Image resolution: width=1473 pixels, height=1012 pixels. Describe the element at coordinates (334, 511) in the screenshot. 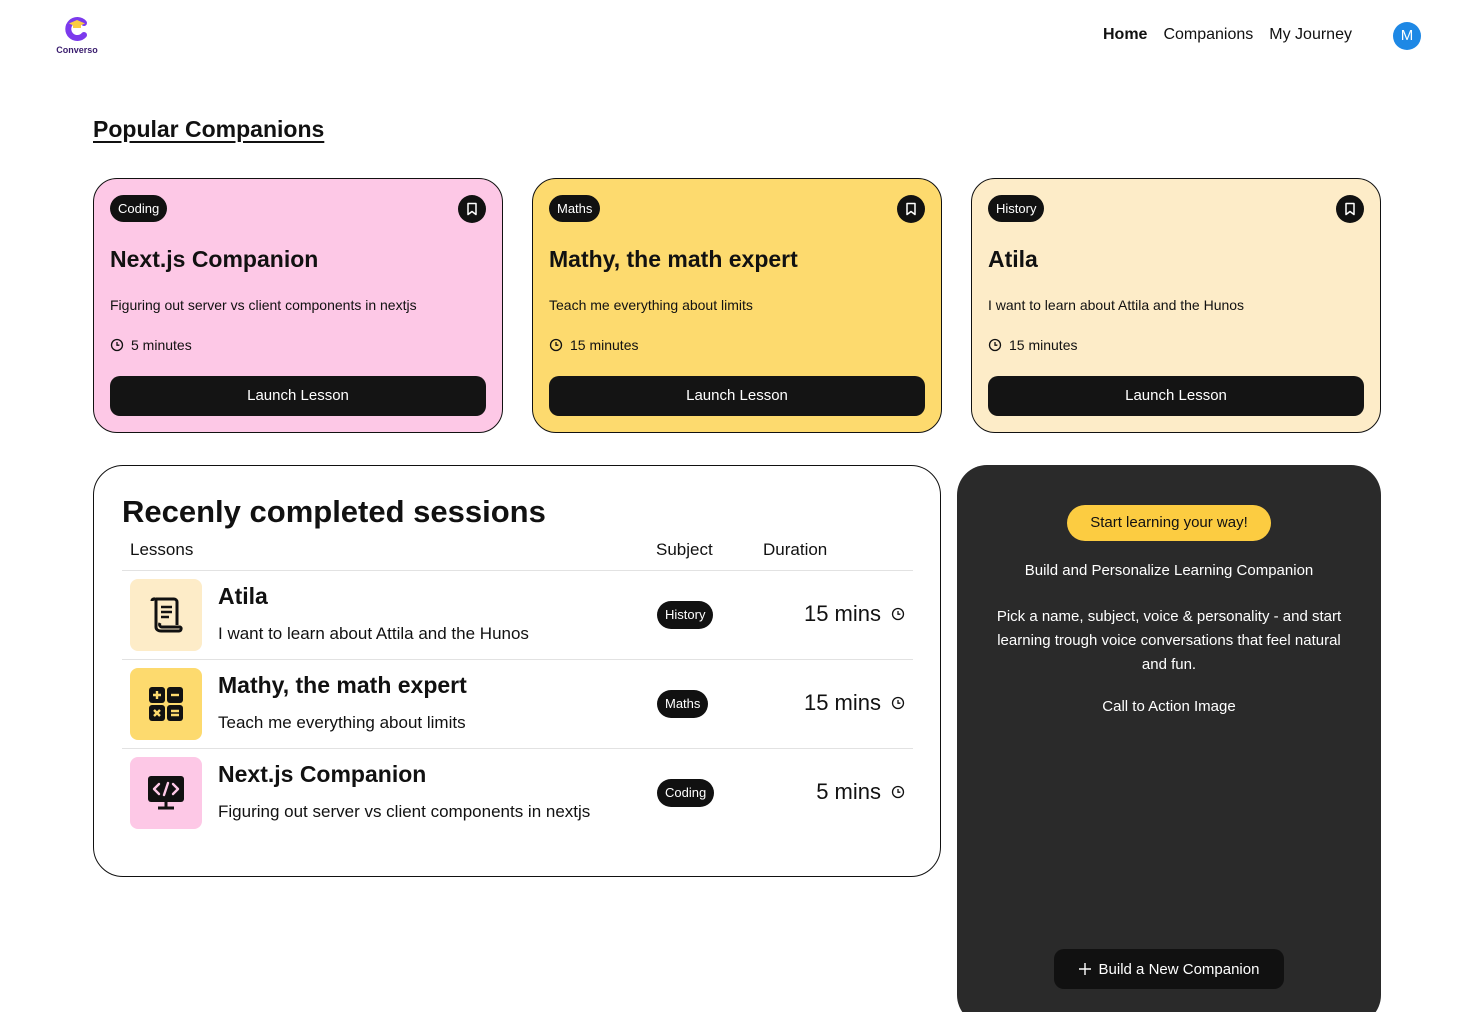

I see `recent-sessions-title: Recenly completed sessions` at that location.